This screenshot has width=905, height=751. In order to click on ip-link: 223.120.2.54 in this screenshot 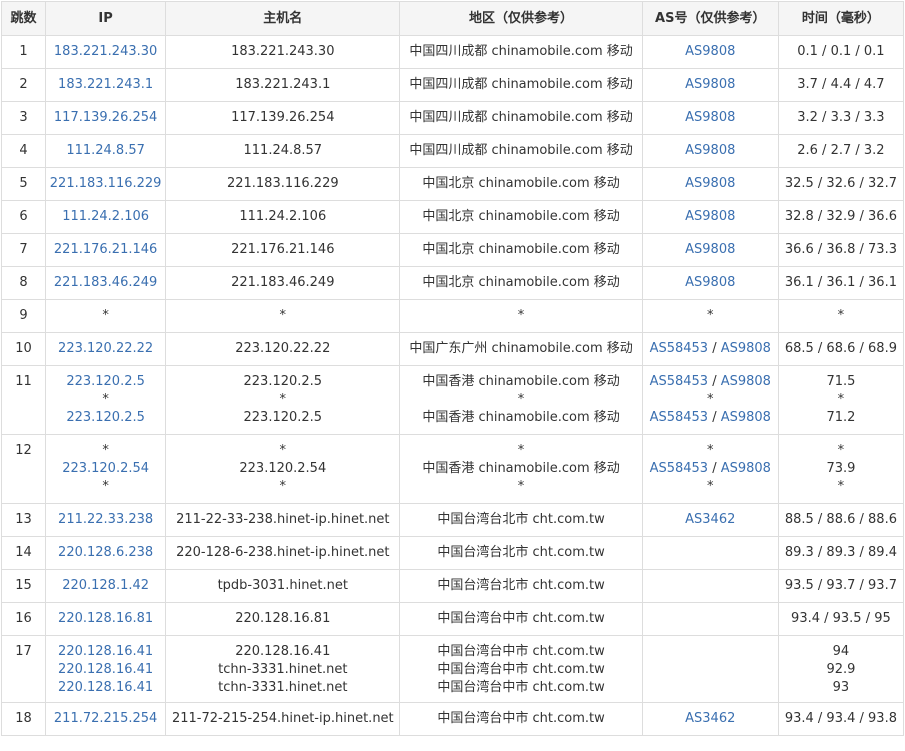, I will do `click(105, 468)`.